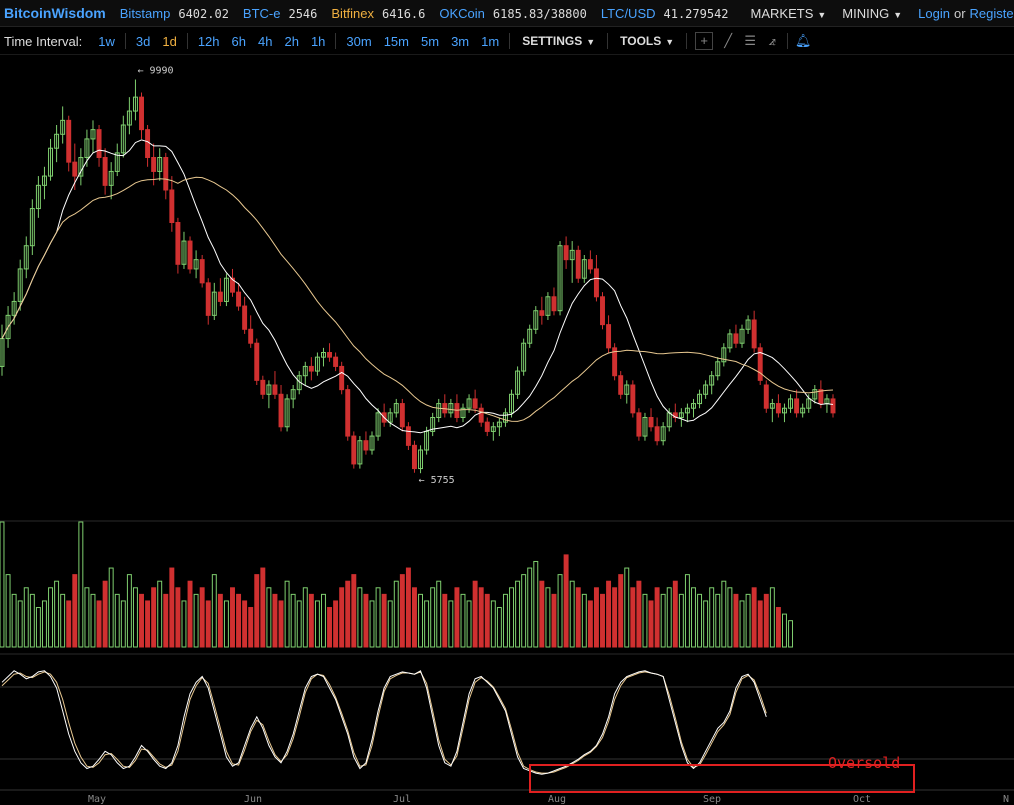 The width and height of the screenshot is (1014, 805). What do you see at coordinates (803, 41) in the screenshot?
I see `alert-bell-icon: 🔔︎` at bounding box center [803, 41].